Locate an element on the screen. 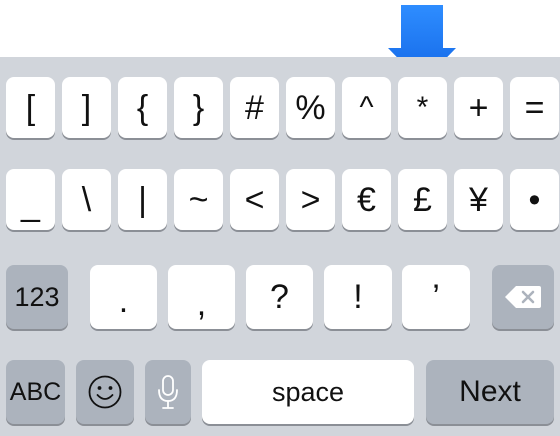 This screenshot has width=560, height=436. key-backslash: \ is located at coordinates (86, 199).